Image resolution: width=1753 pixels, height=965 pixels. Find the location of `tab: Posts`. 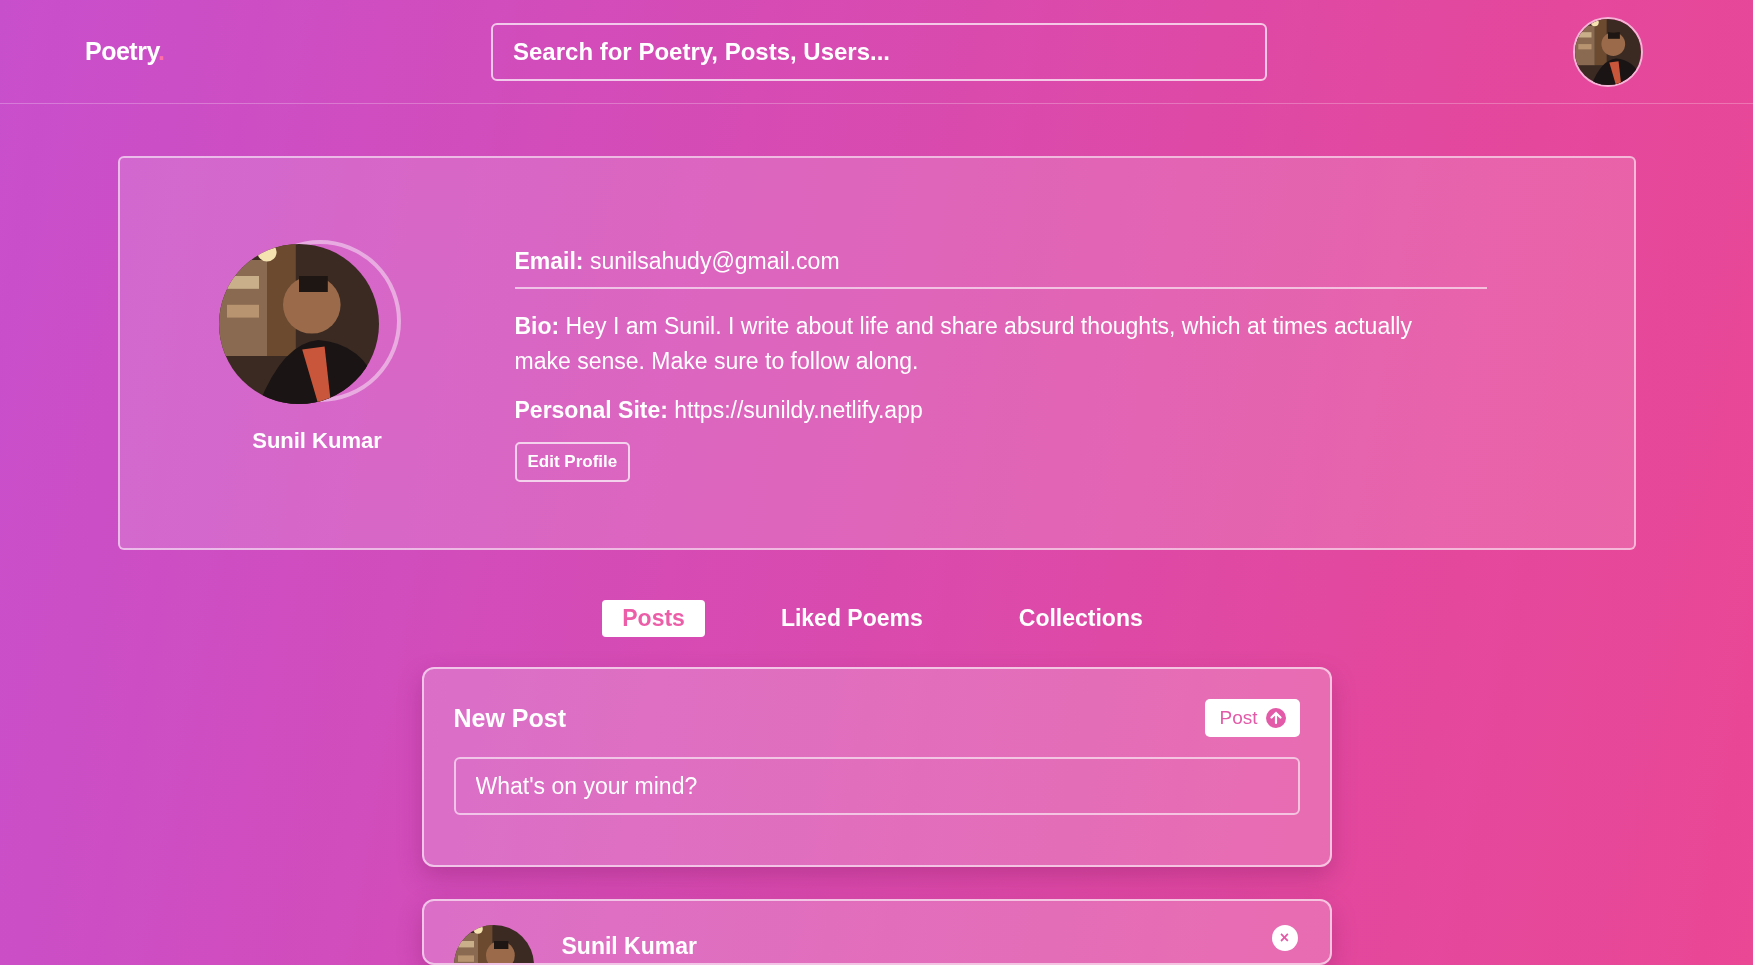

tab: Posts is located at coordinates (653, 618).